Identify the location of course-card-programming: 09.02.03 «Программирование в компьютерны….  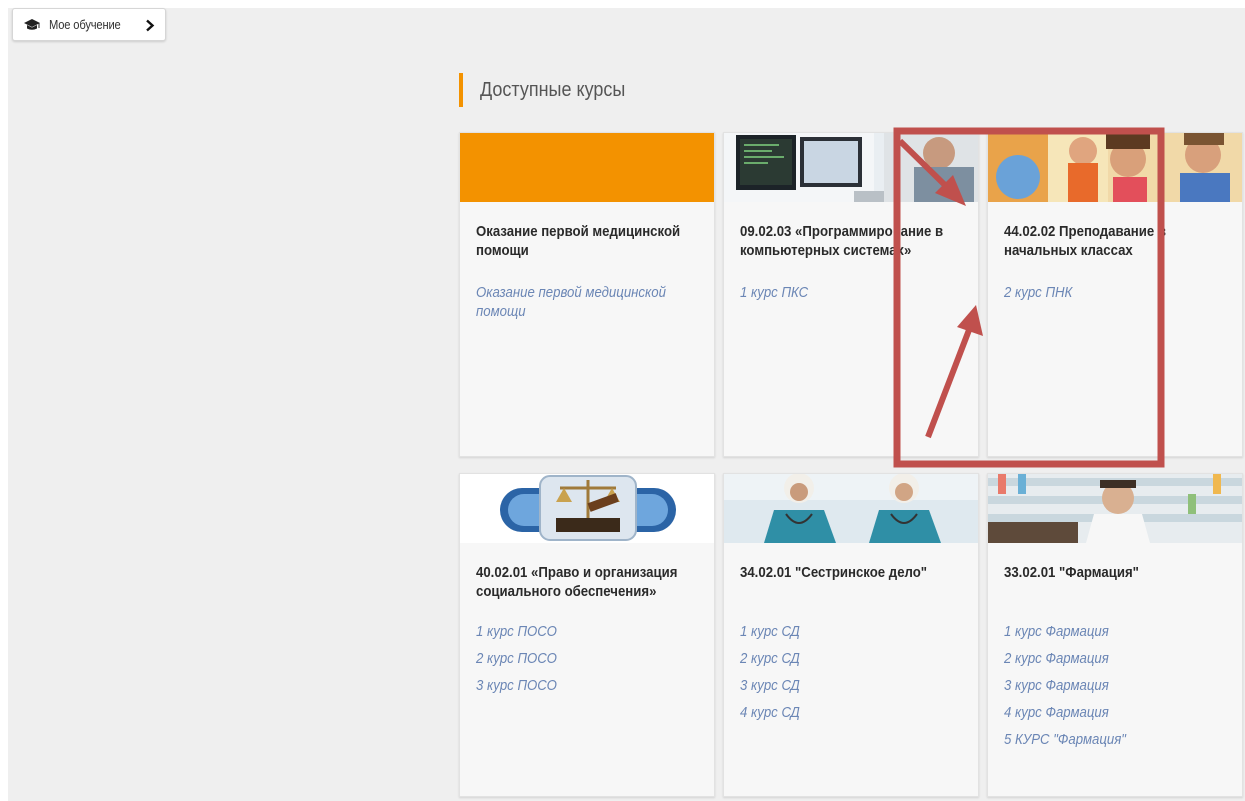
(851, 294).